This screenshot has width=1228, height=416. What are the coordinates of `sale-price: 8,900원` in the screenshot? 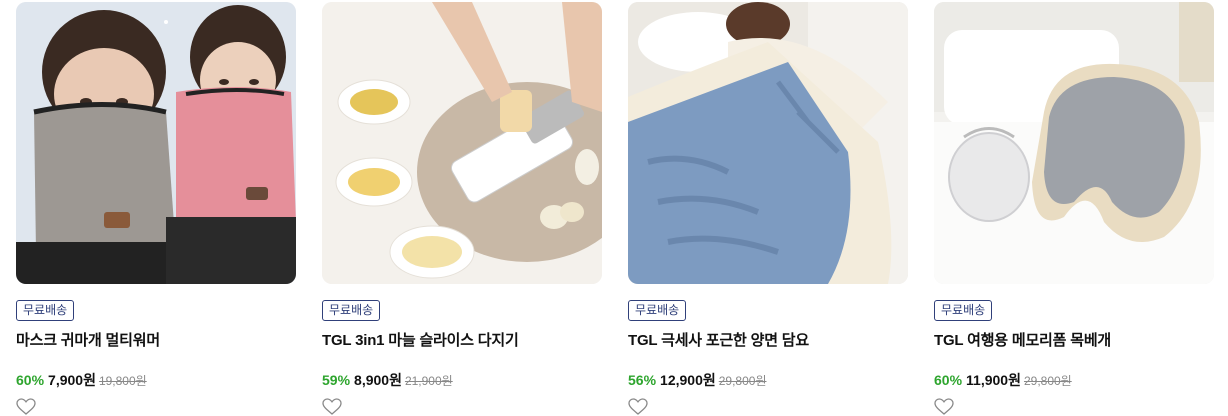 It's located at (378, 380).